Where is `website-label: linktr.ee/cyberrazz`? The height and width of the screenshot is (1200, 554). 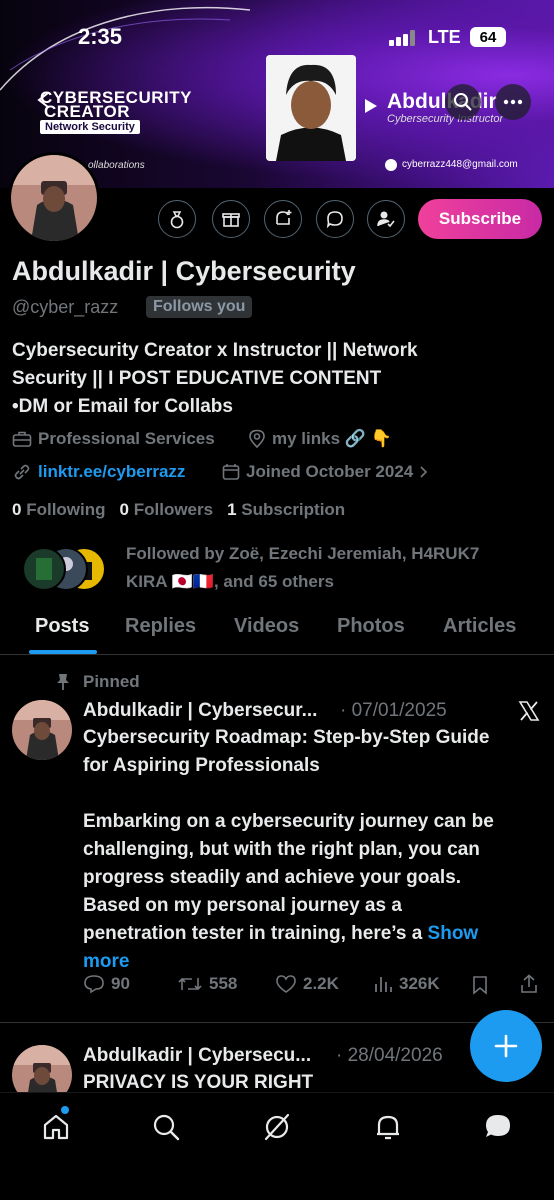
website-label: linktr.ee/cyberrazz is located at coordinates (111, 472).